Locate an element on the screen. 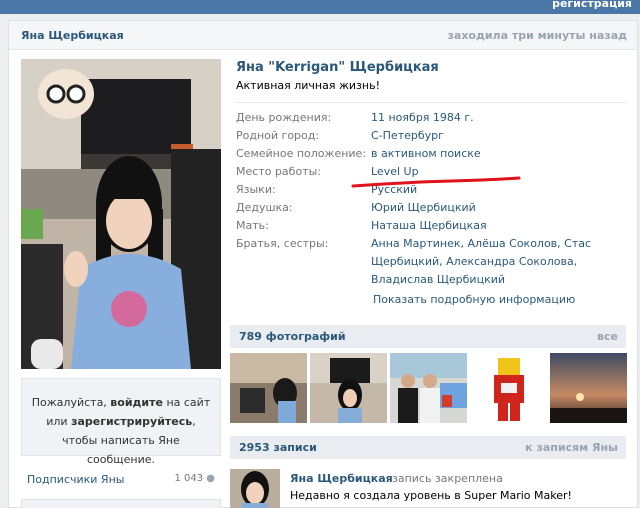 The image size is (640, 508). red-underline-annotation is located at coordinates (436, 182).